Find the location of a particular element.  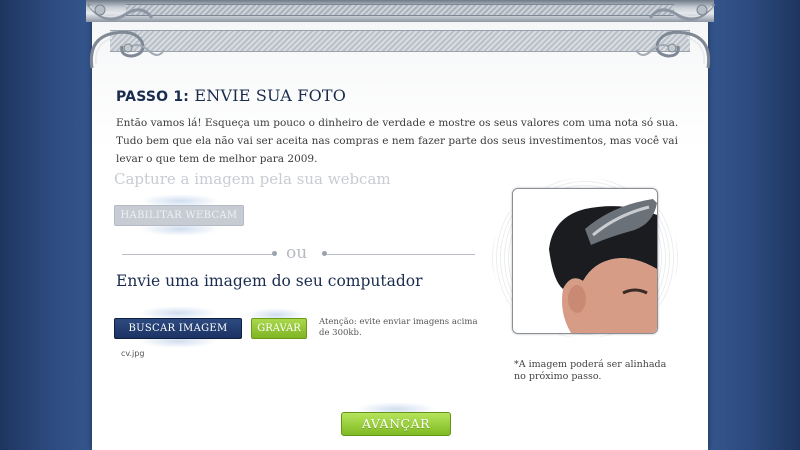

top-ornament-frame is located at coordinates (400, 11).